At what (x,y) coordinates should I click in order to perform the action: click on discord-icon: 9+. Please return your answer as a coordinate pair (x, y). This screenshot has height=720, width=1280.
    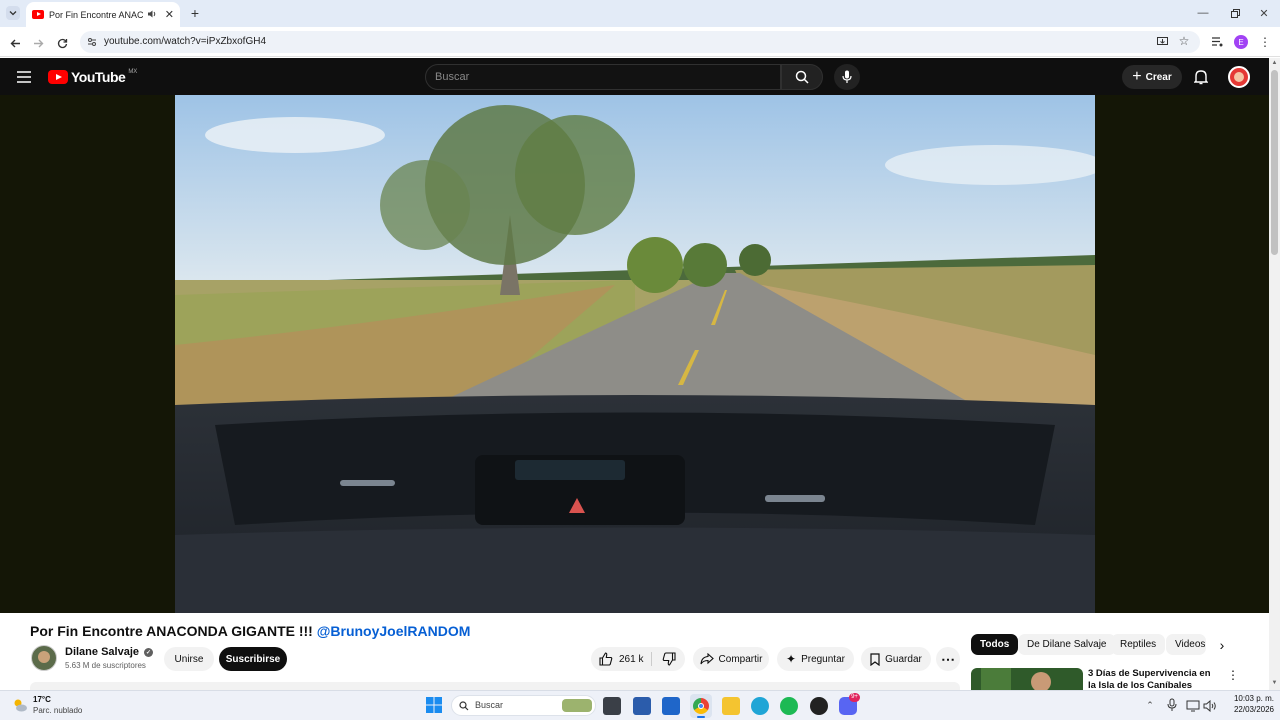
    Looking at the image, I should click on (849, 704).